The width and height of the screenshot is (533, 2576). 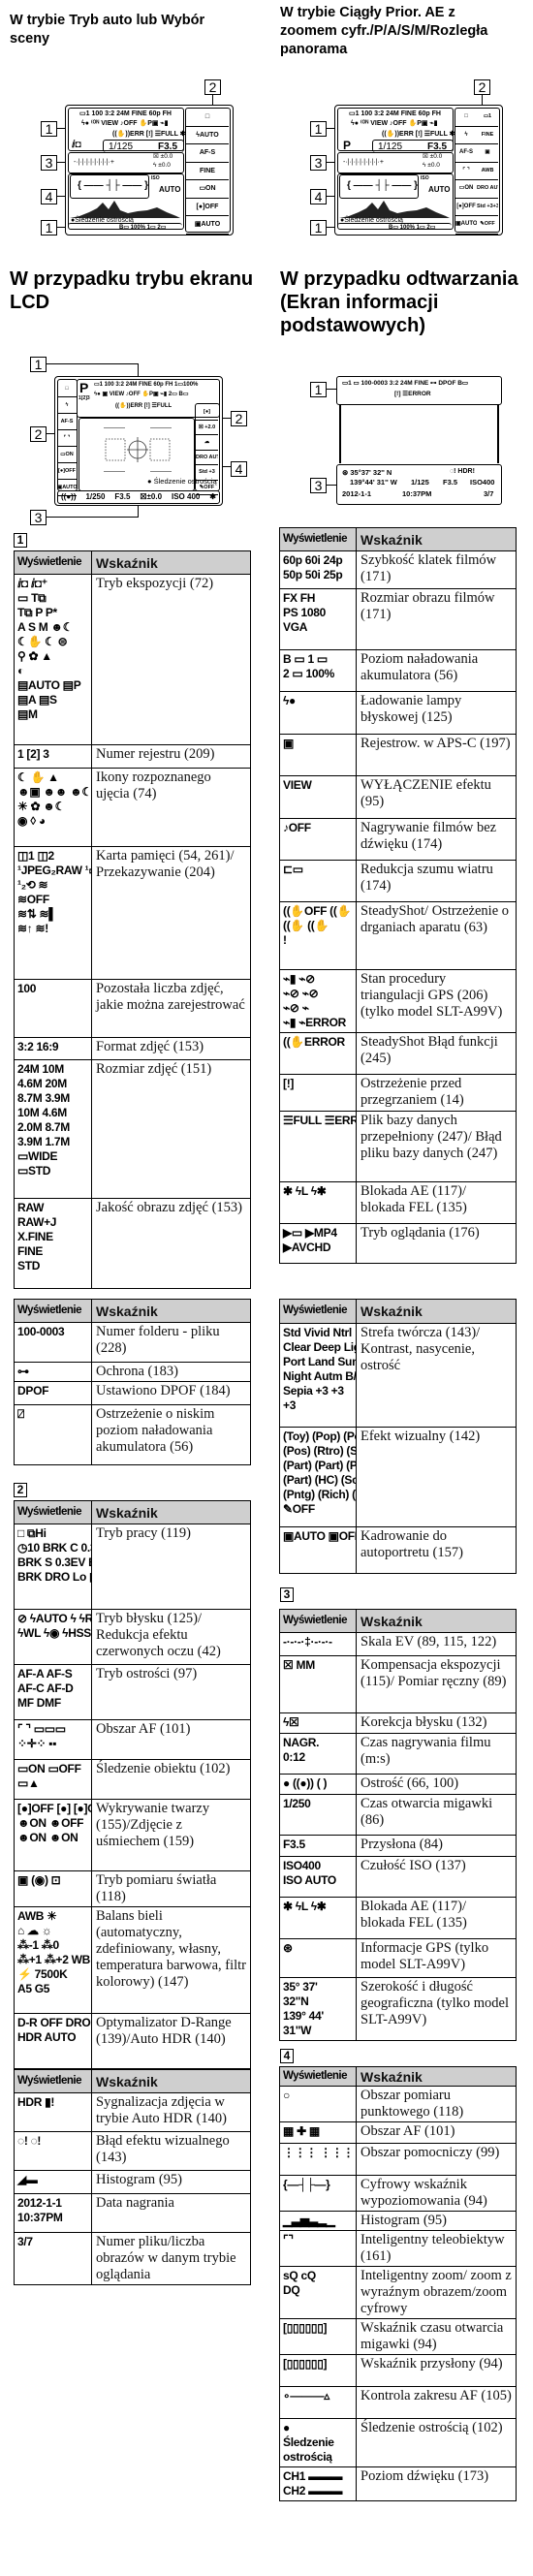 What do you see at coordinates (49, 1768) in the screenshot?
I see `display-icon-line: ▭ON ▭OFF` at bounding box center [49, 1768].